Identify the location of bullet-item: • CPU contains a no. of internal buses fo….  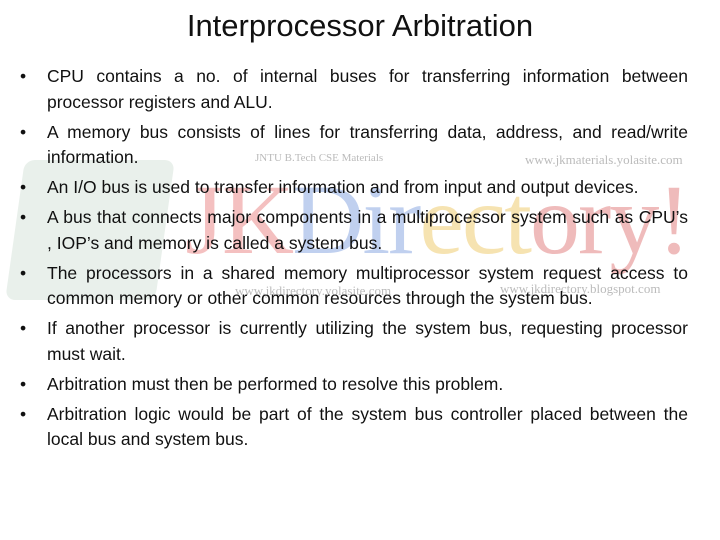
(354, 89).